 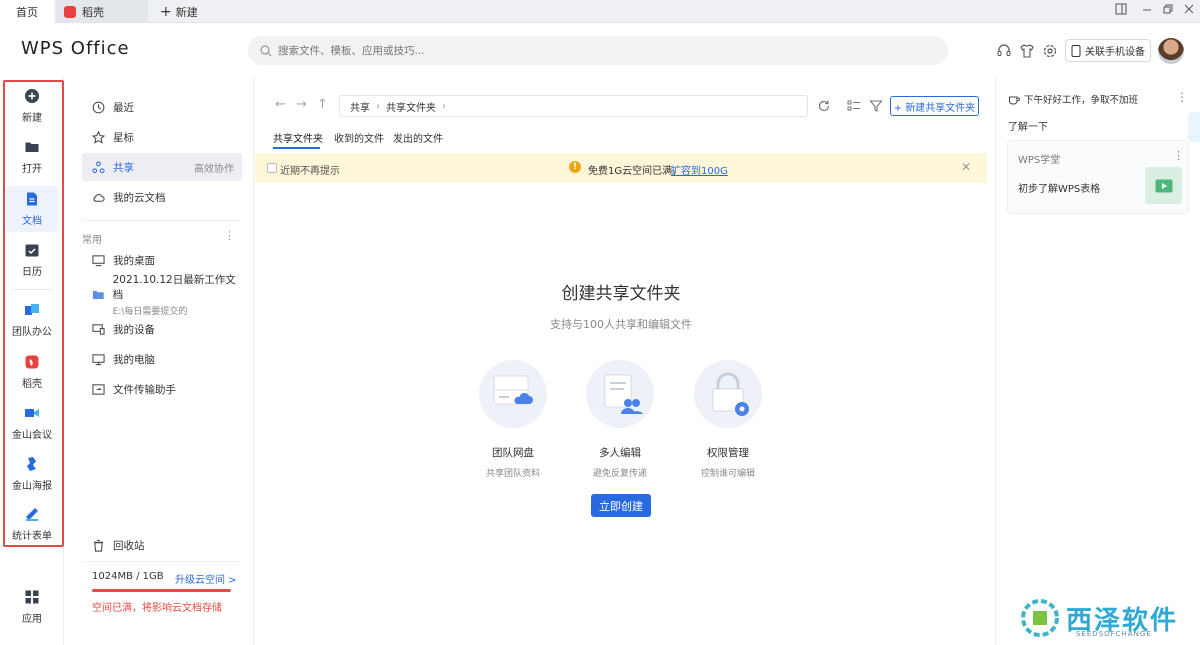 What do you see at coordinates (600, 11) in the screenshot?
I see `tab-bar: 首页 稻壳 + 新建` at bounding box center [600, 11].